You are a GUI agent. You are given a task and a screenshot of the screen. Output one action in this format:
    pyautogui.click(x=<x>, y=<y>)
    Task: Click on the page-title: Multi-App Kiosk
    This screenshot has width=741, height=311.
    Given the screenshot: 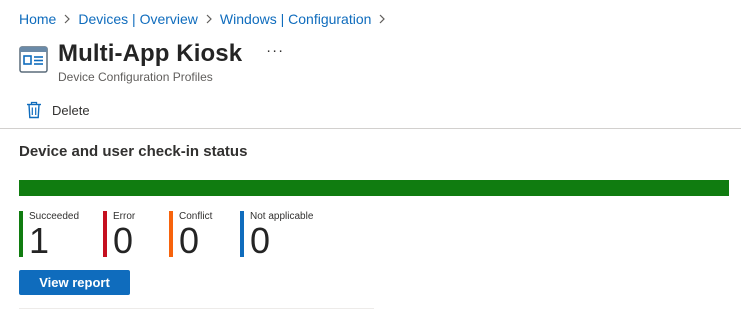 What is the action you would take?
    pyautogui.click(x=150, y=53)
    